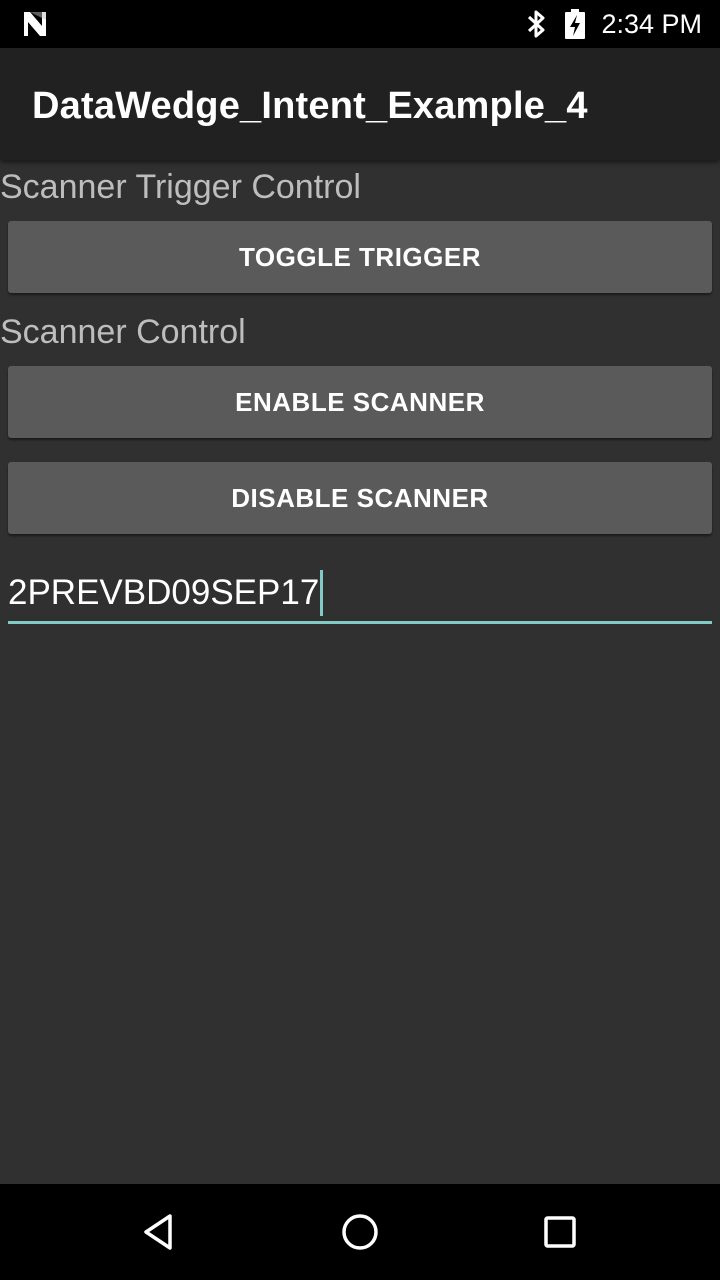 The height and width of the screenshot is (1280, 720). Describe the element at coordinates (560, 1232) in the screenshot. I see `recents-icon` at that location.